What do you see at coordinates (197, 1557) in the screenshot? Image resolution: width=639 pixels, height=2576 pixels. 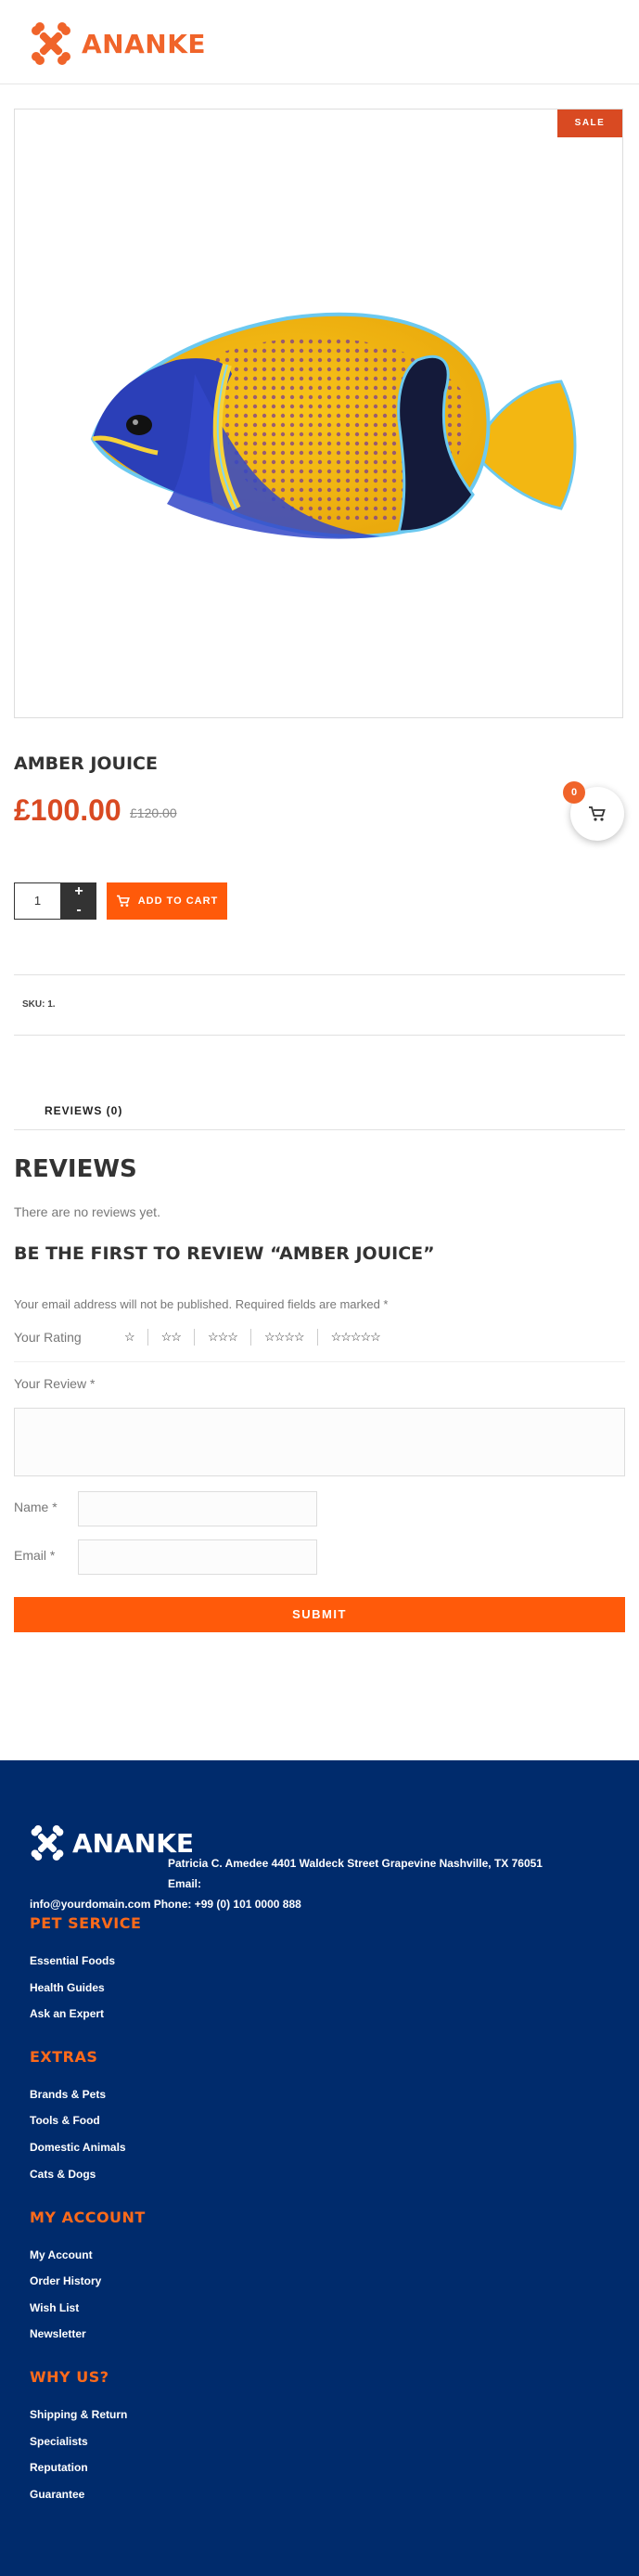 I see `email-field` at bounding box center [197, 1557].